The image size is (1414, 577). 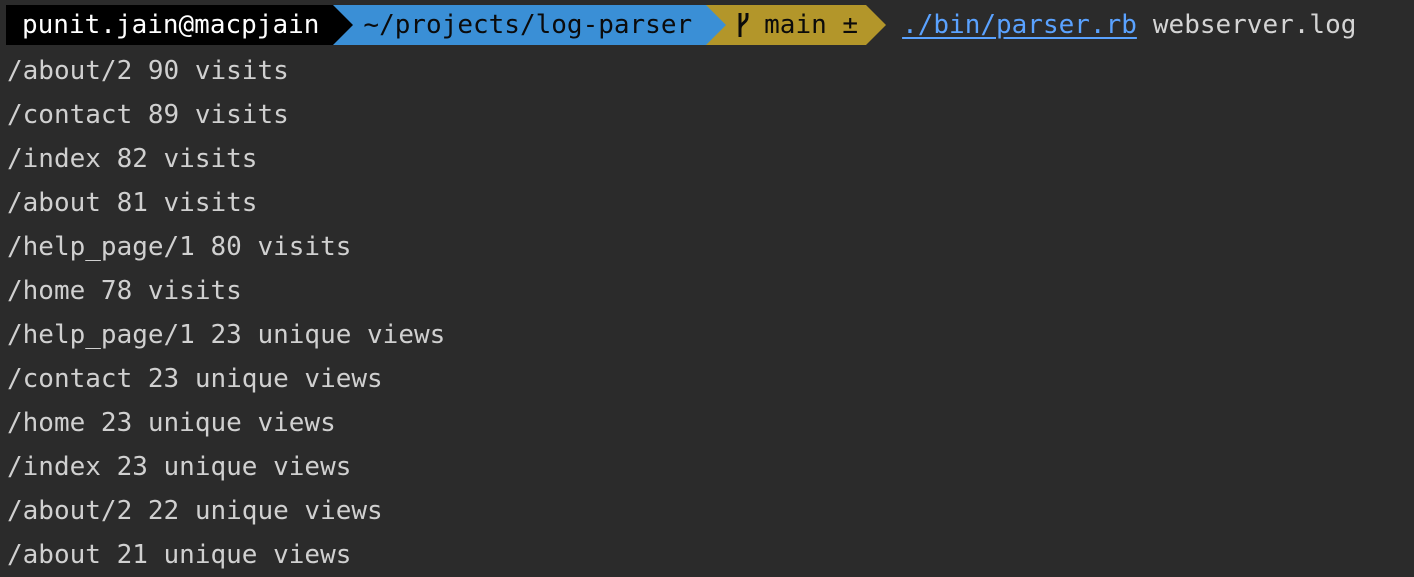 What do you see at coordinates (195, 379) in the screenshot?
I see `output-line: /contact 23 unique views` at bounding box center [195, 379].